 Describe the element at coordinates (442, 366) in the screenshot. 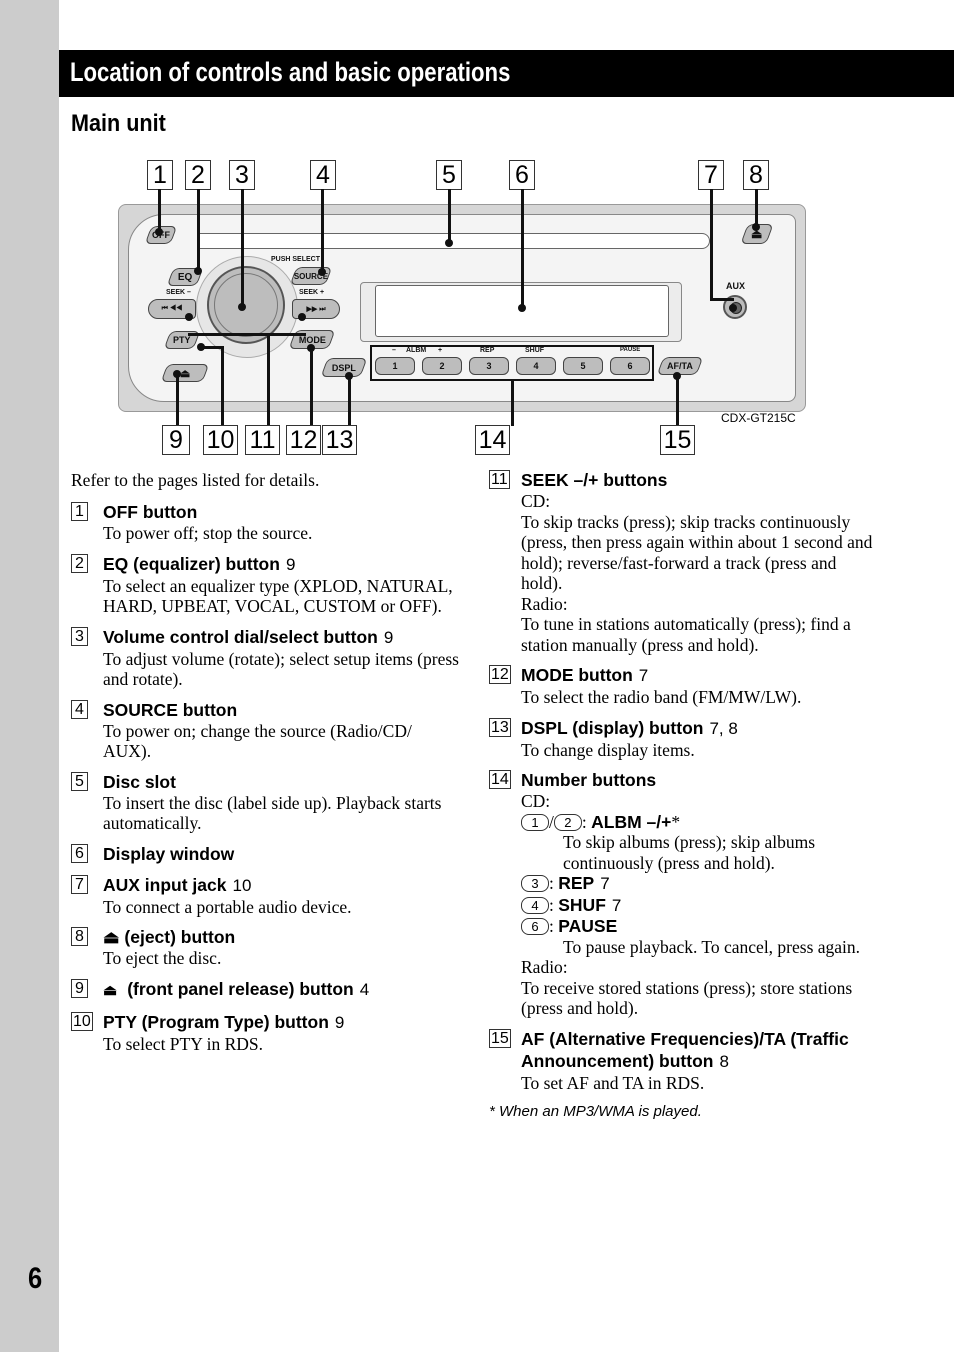

I see `number-button-2: 2` at that location.